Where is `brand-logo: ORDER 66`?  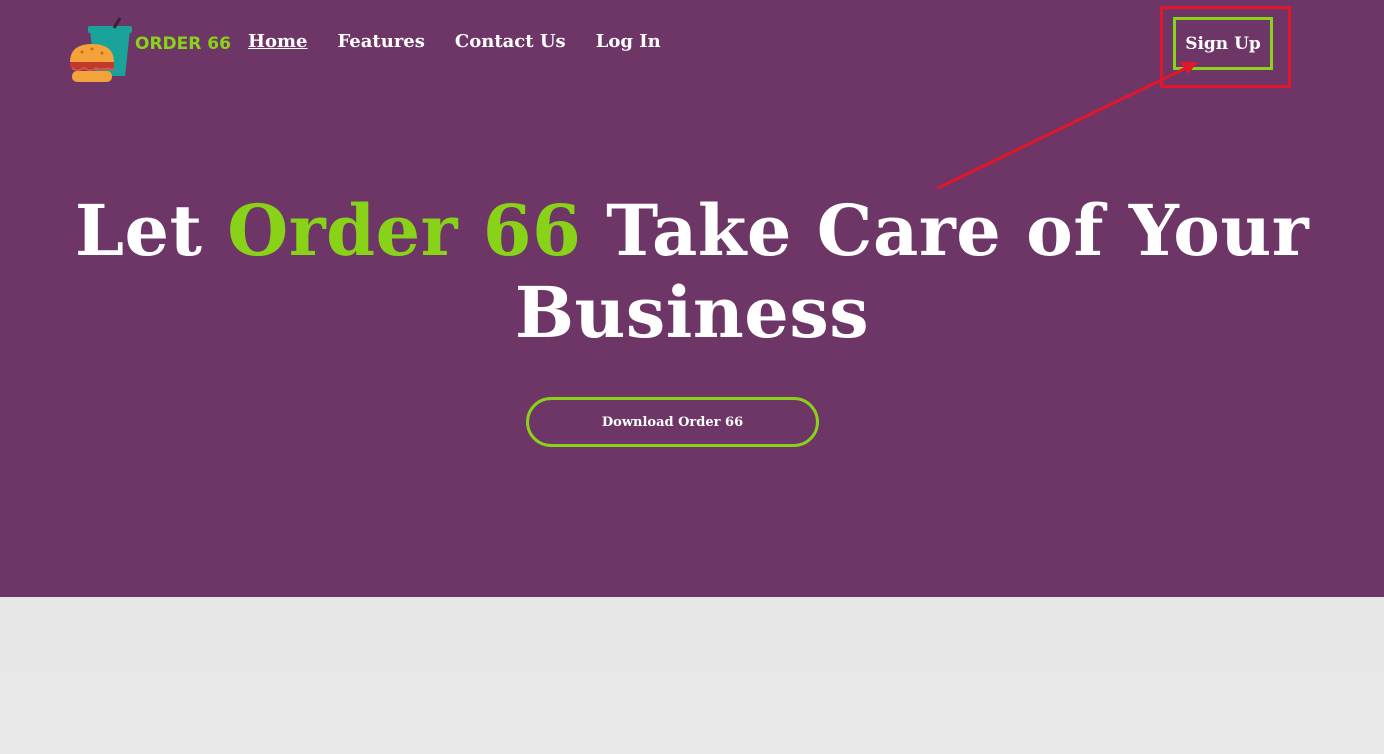 brand-logo: ORDER 66 is located at coordinates (149, 52).